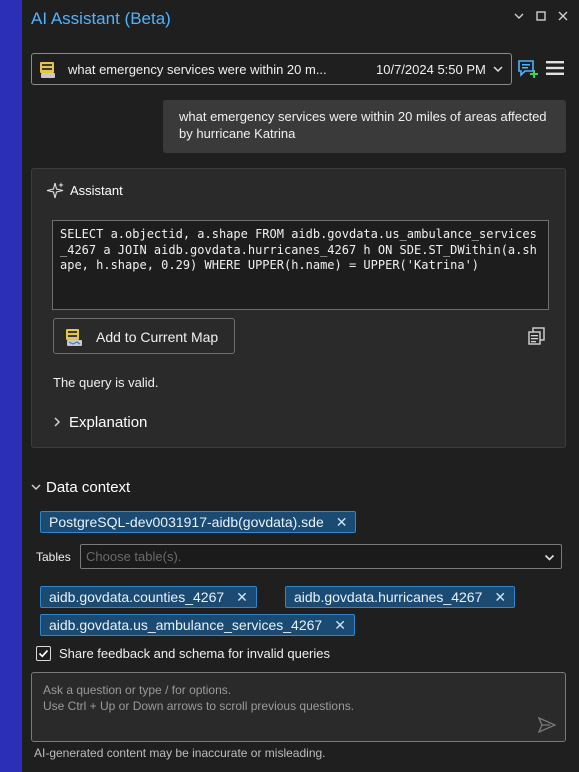  What do you see at coordinates (137, 690) in the screenshot?
I see `question-placeholder-line1: Ask a question or type / for options.` at bounding box center [137, 690].